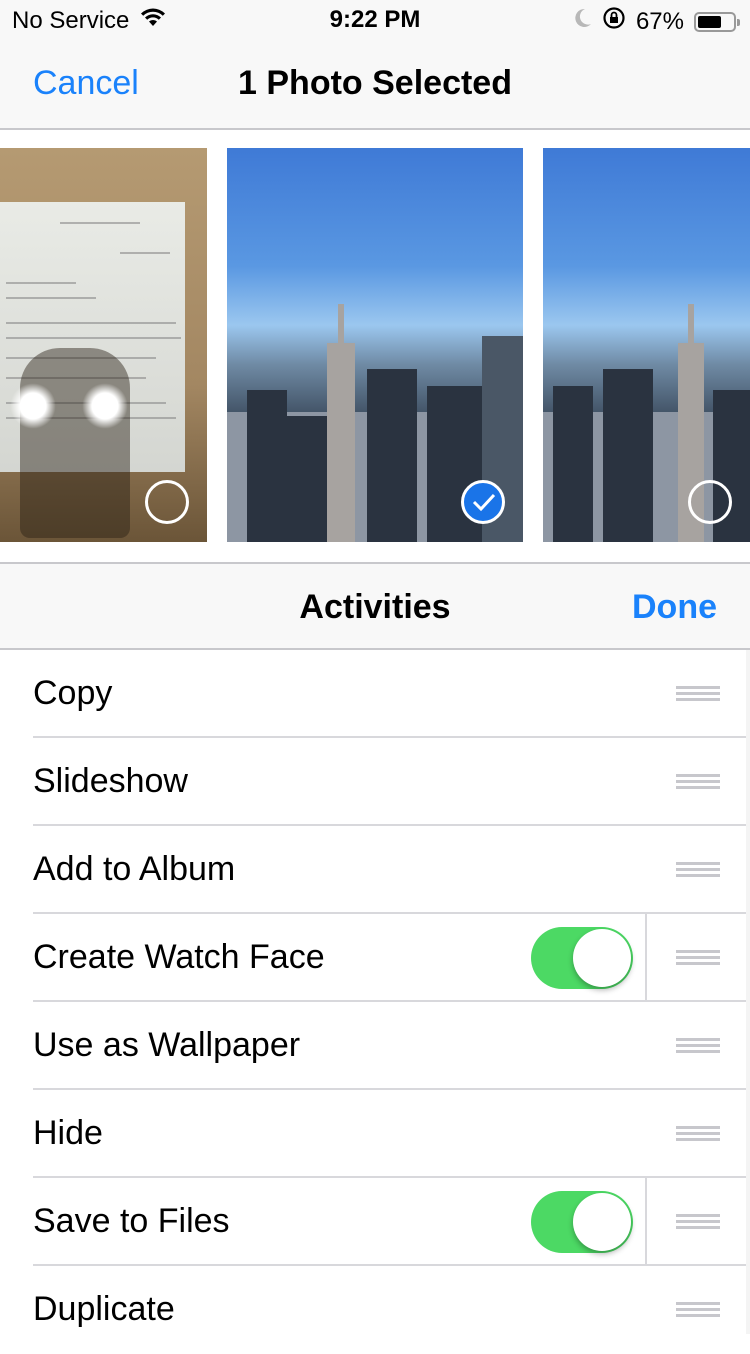  Describe the element at coordinates (375, 1310) in the screenshot. I see `activity-row: Duplicate` at that location.